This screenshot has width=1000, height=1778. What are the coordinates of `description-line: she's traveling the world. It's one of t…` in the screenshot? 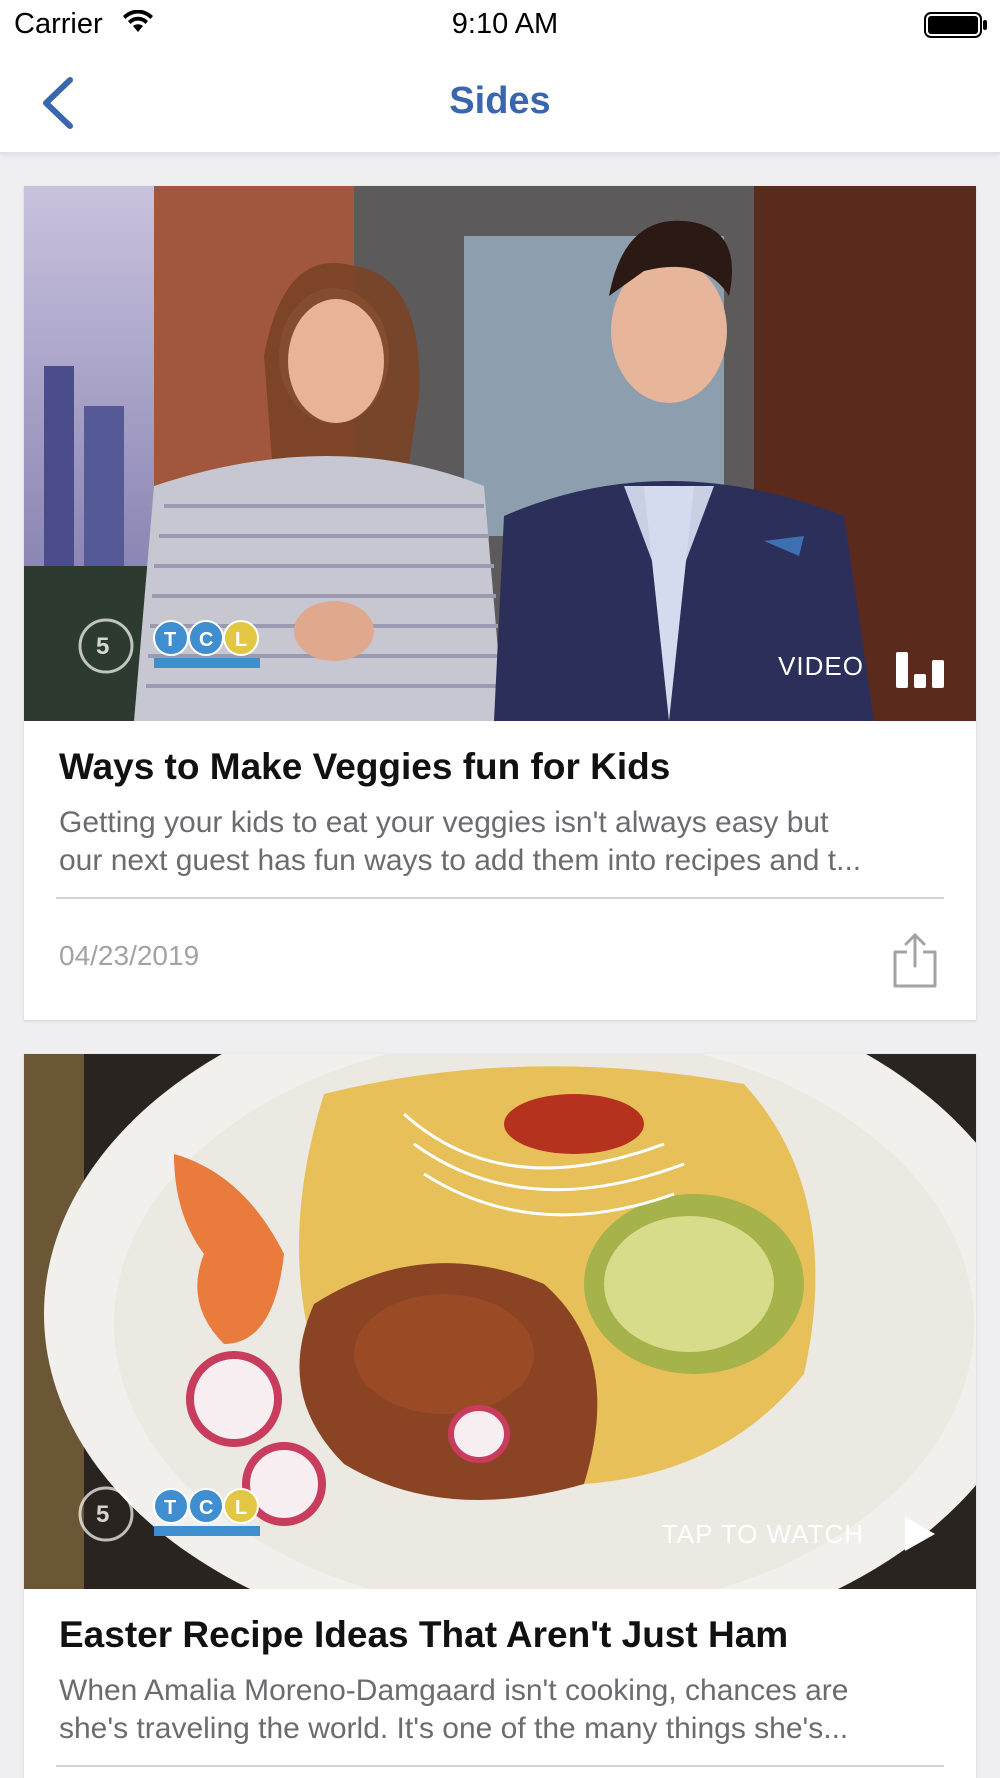 It's located at (454, 1728).